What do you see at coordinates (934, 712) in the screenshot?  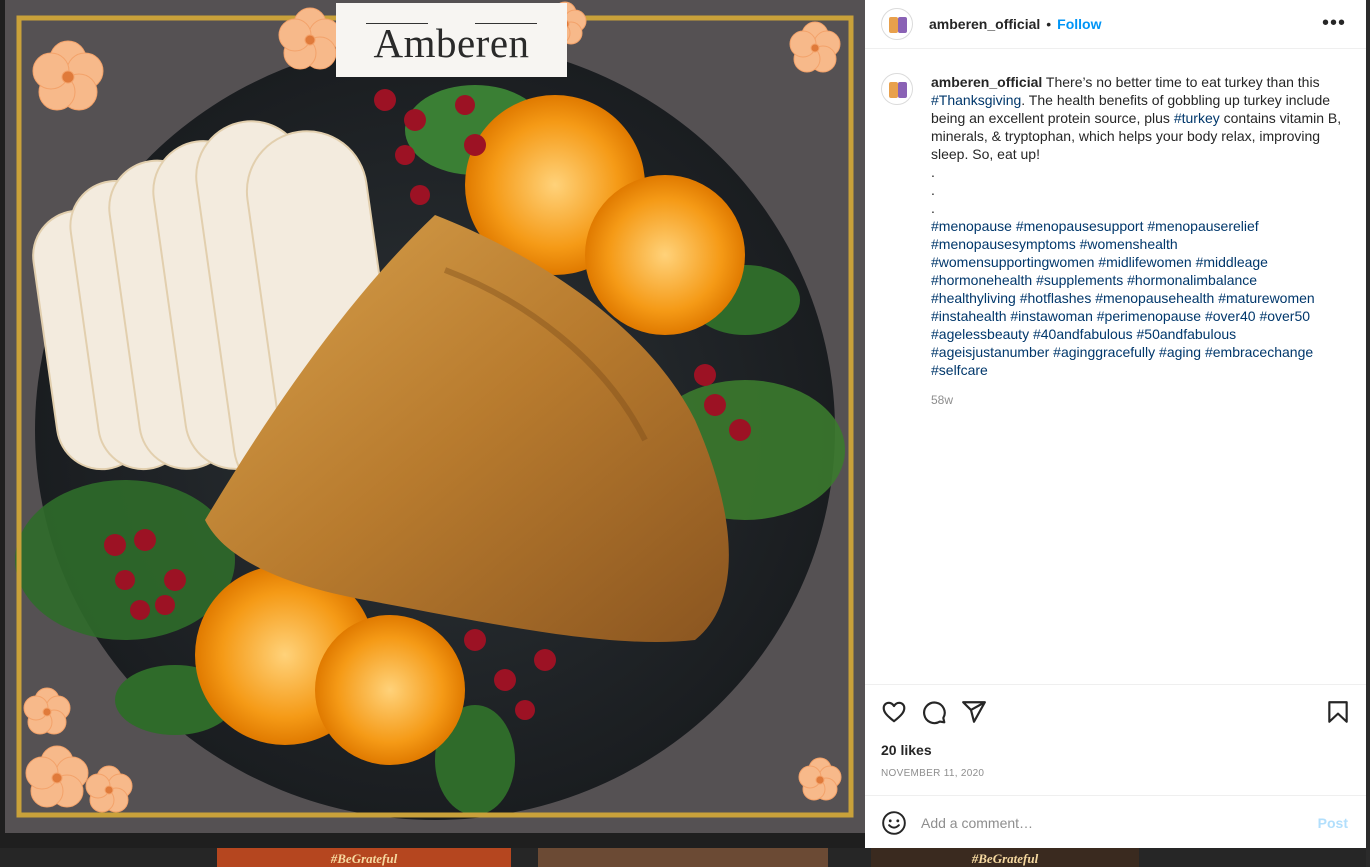 I see `comment-icon` at bounding box center [934, 712].